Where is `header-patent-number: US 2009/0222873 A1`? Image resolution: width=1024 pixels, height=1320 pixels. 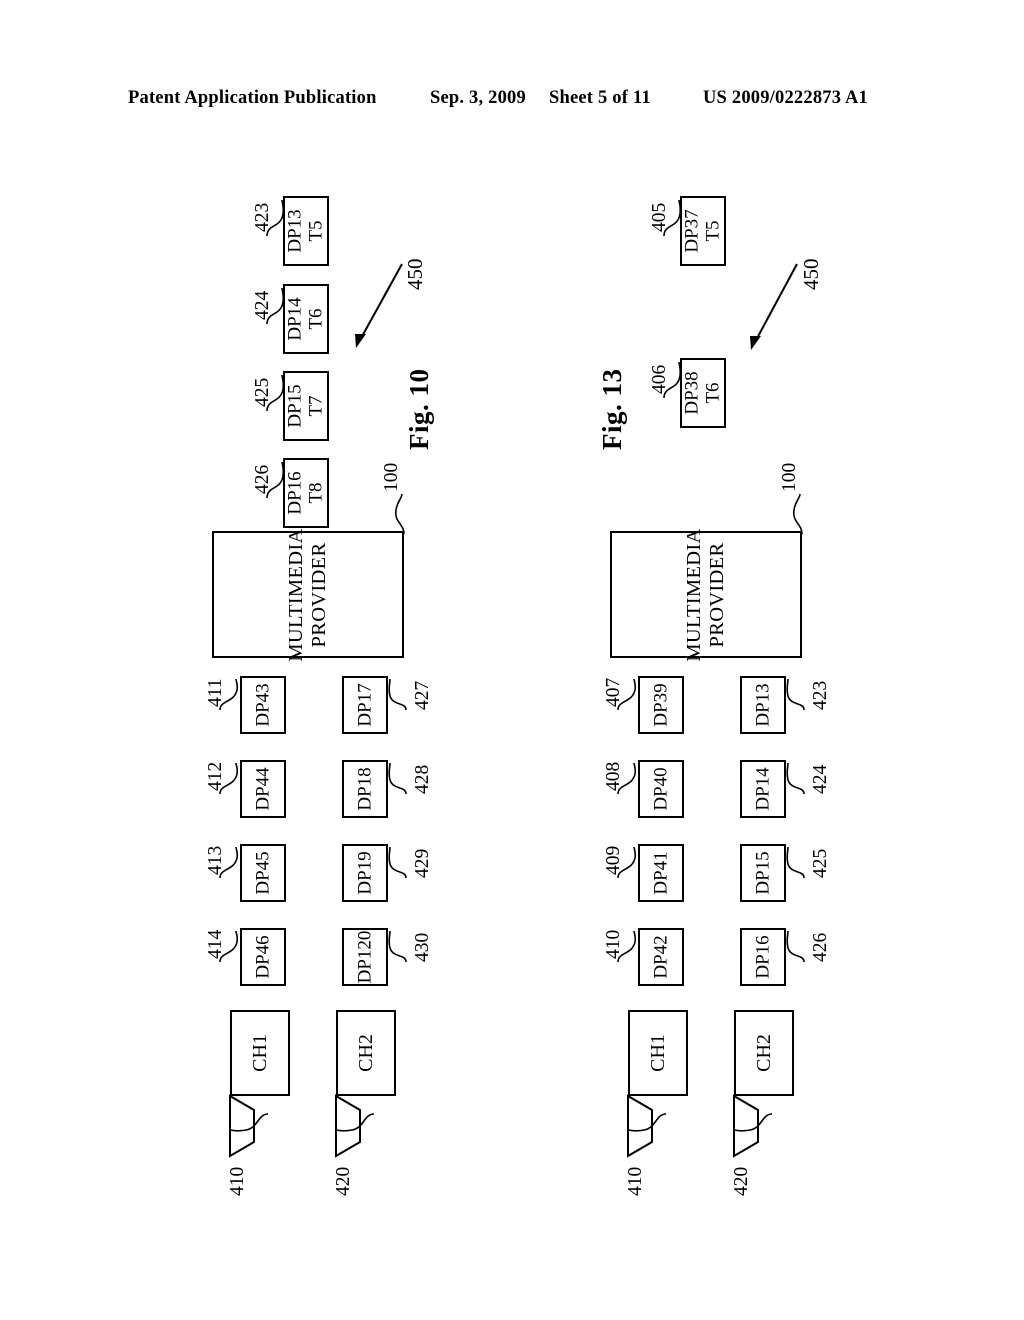
header-patent-number: US 2009/0222873 A1 is located at coordinates (785, 98).